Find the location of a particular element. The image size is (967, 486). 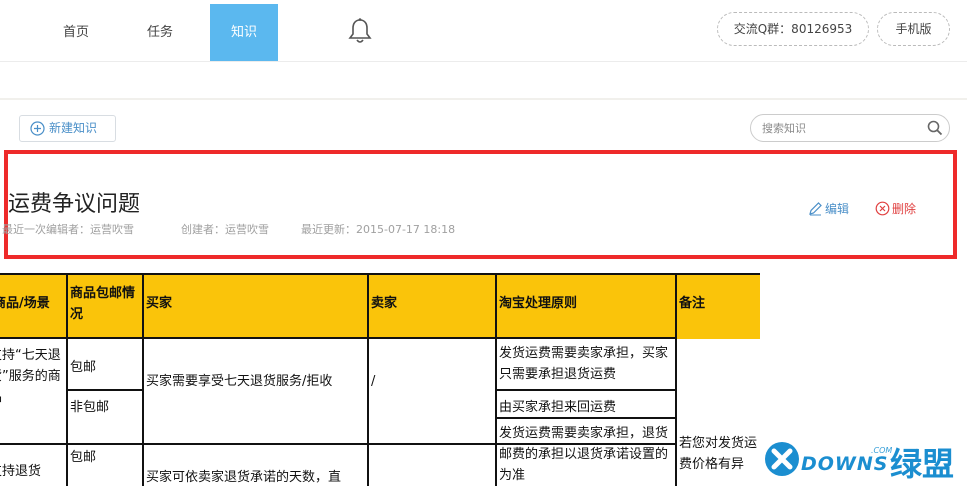

delete-button: 删除 is located at coordinates (895, 209).